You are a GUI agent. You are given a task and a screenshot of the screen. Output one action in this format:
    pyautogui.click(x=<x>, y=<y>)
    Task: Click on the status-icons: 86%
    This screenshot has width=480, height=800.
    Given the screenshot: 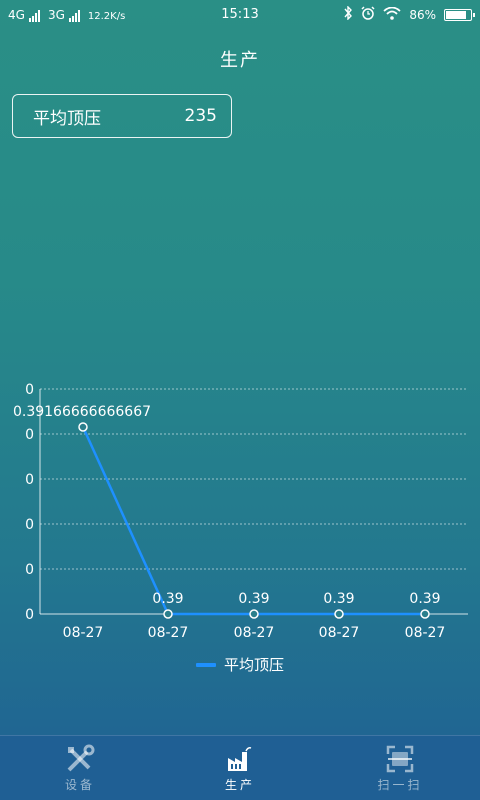 What is the action you would take?
    pyautogui.click(x=409, y=14)
    